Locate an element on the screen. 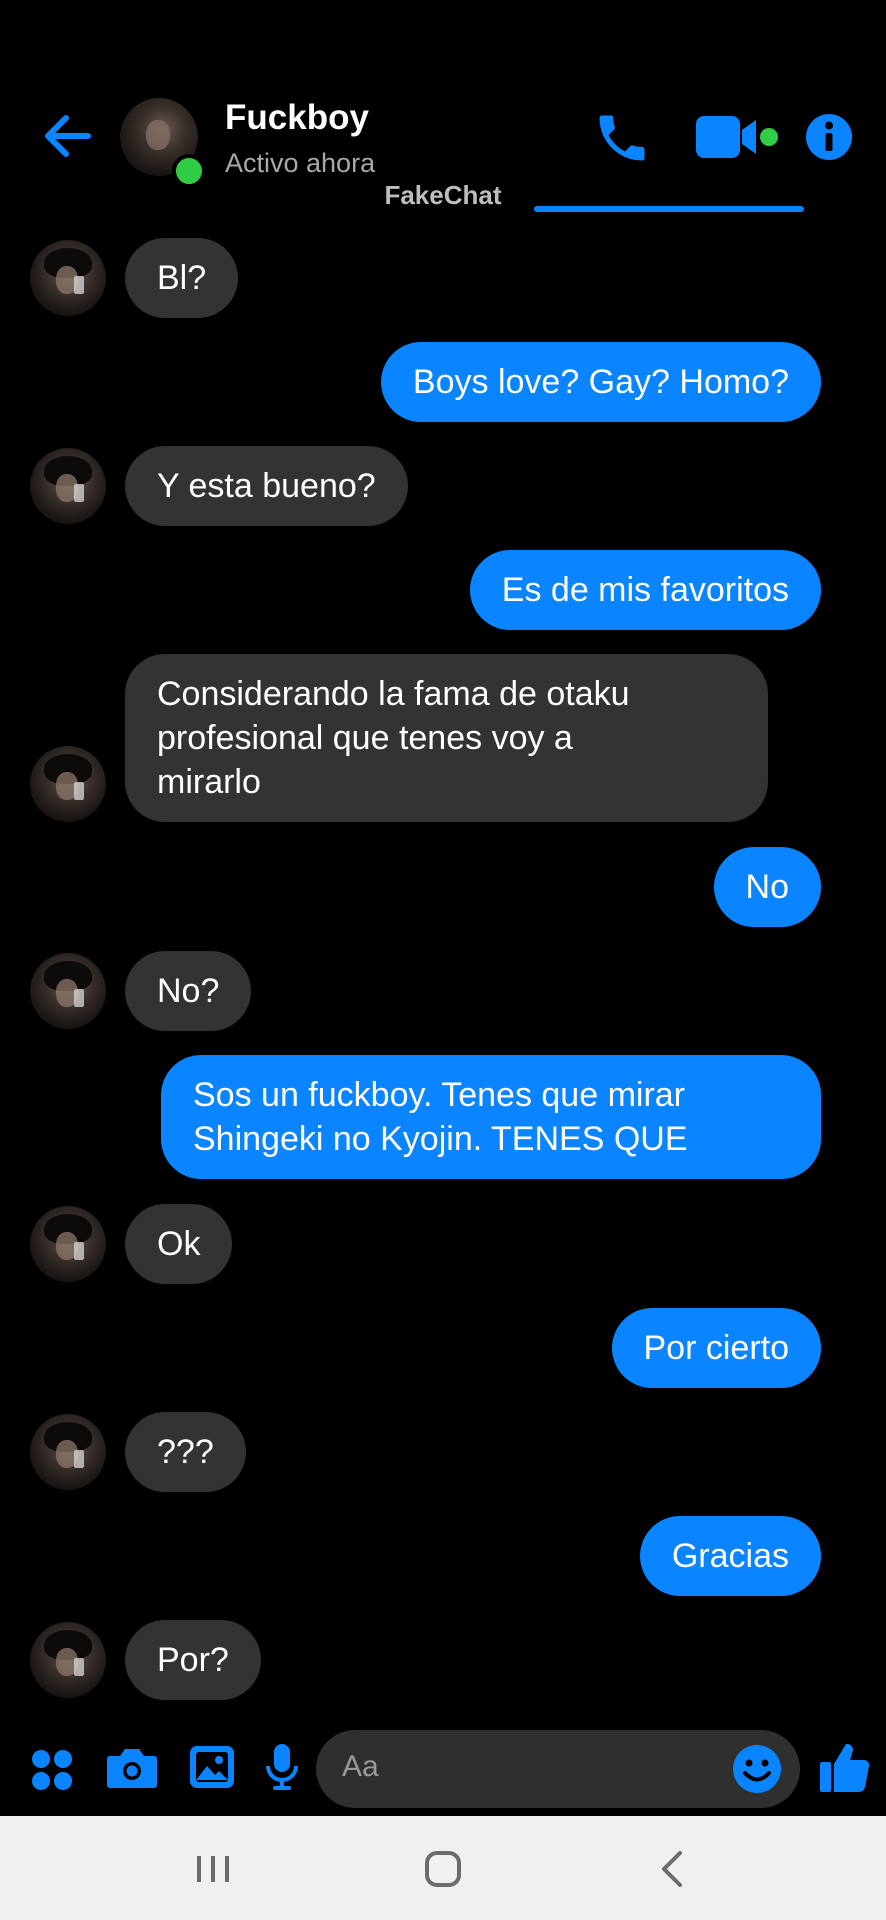  video-camera-icon is located at coordinates (732, 137).